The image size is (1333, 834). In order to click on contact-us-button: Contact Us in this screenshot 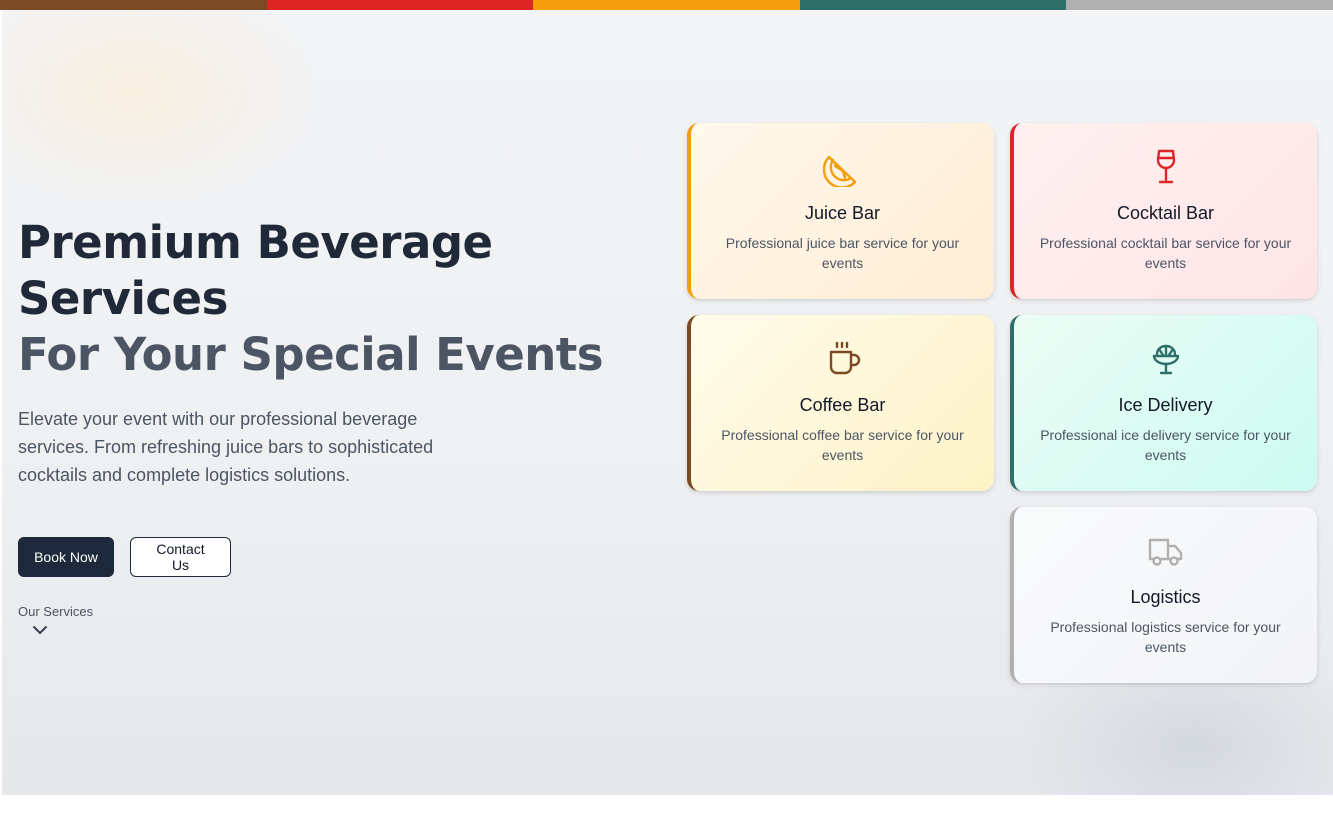, I will do `click(180, 557)`.